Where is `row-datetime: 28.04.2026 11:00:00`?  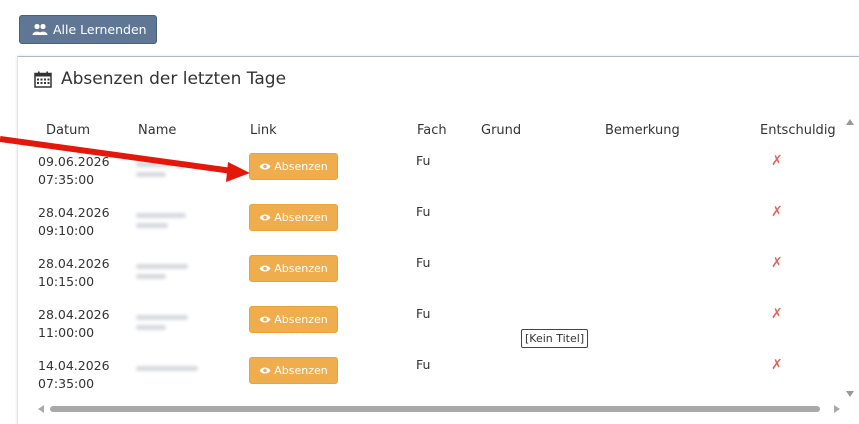 row-datetime: 28.04.2026 11:00:00 is located at coordinates (74, 324).